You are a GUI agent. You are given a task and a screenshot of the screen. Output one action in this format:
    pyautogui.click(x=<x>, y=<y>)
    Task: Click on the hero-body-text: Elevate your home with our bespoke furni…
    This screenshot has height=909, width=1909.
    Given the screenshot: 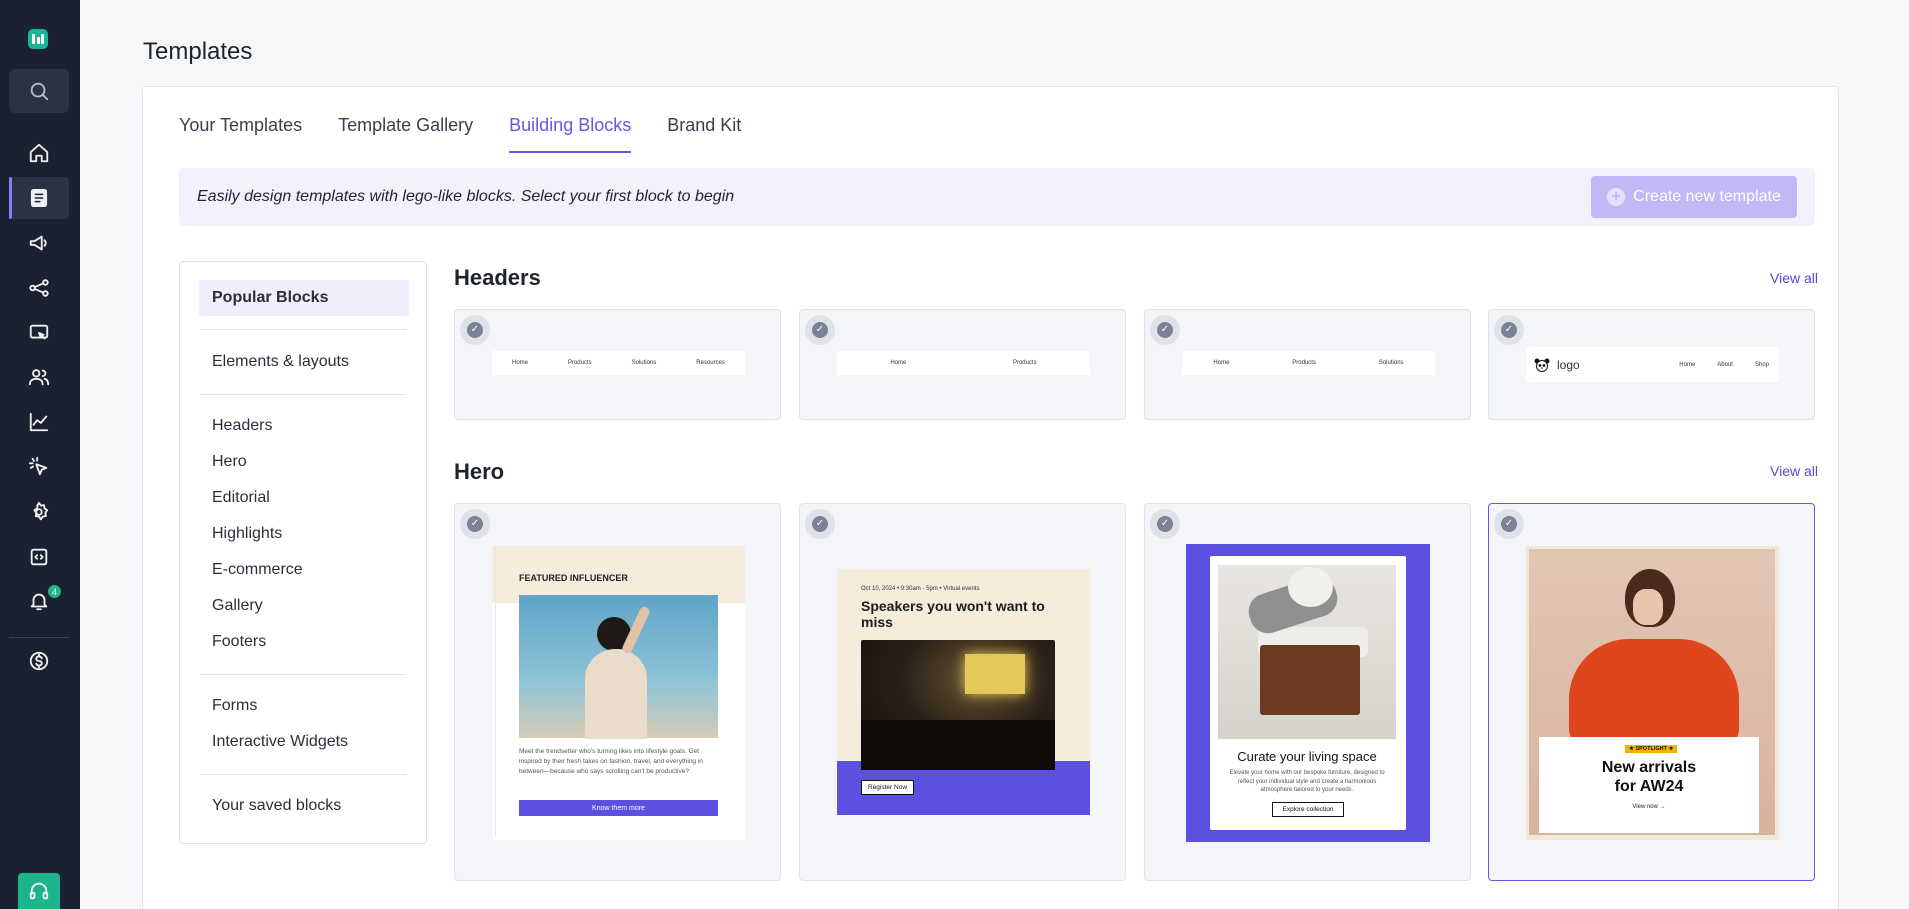 What is the action you would take?
    pyautogui.click(x=1307, y=782)
    